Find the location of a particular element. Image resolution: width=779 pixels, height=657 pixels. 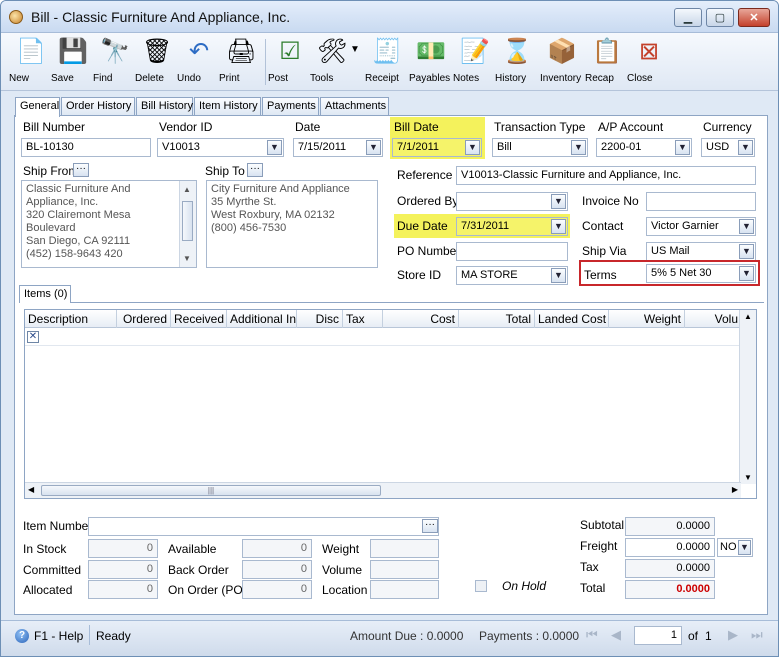

find-button: 🔭 Find is located at coordinates (115, 63).